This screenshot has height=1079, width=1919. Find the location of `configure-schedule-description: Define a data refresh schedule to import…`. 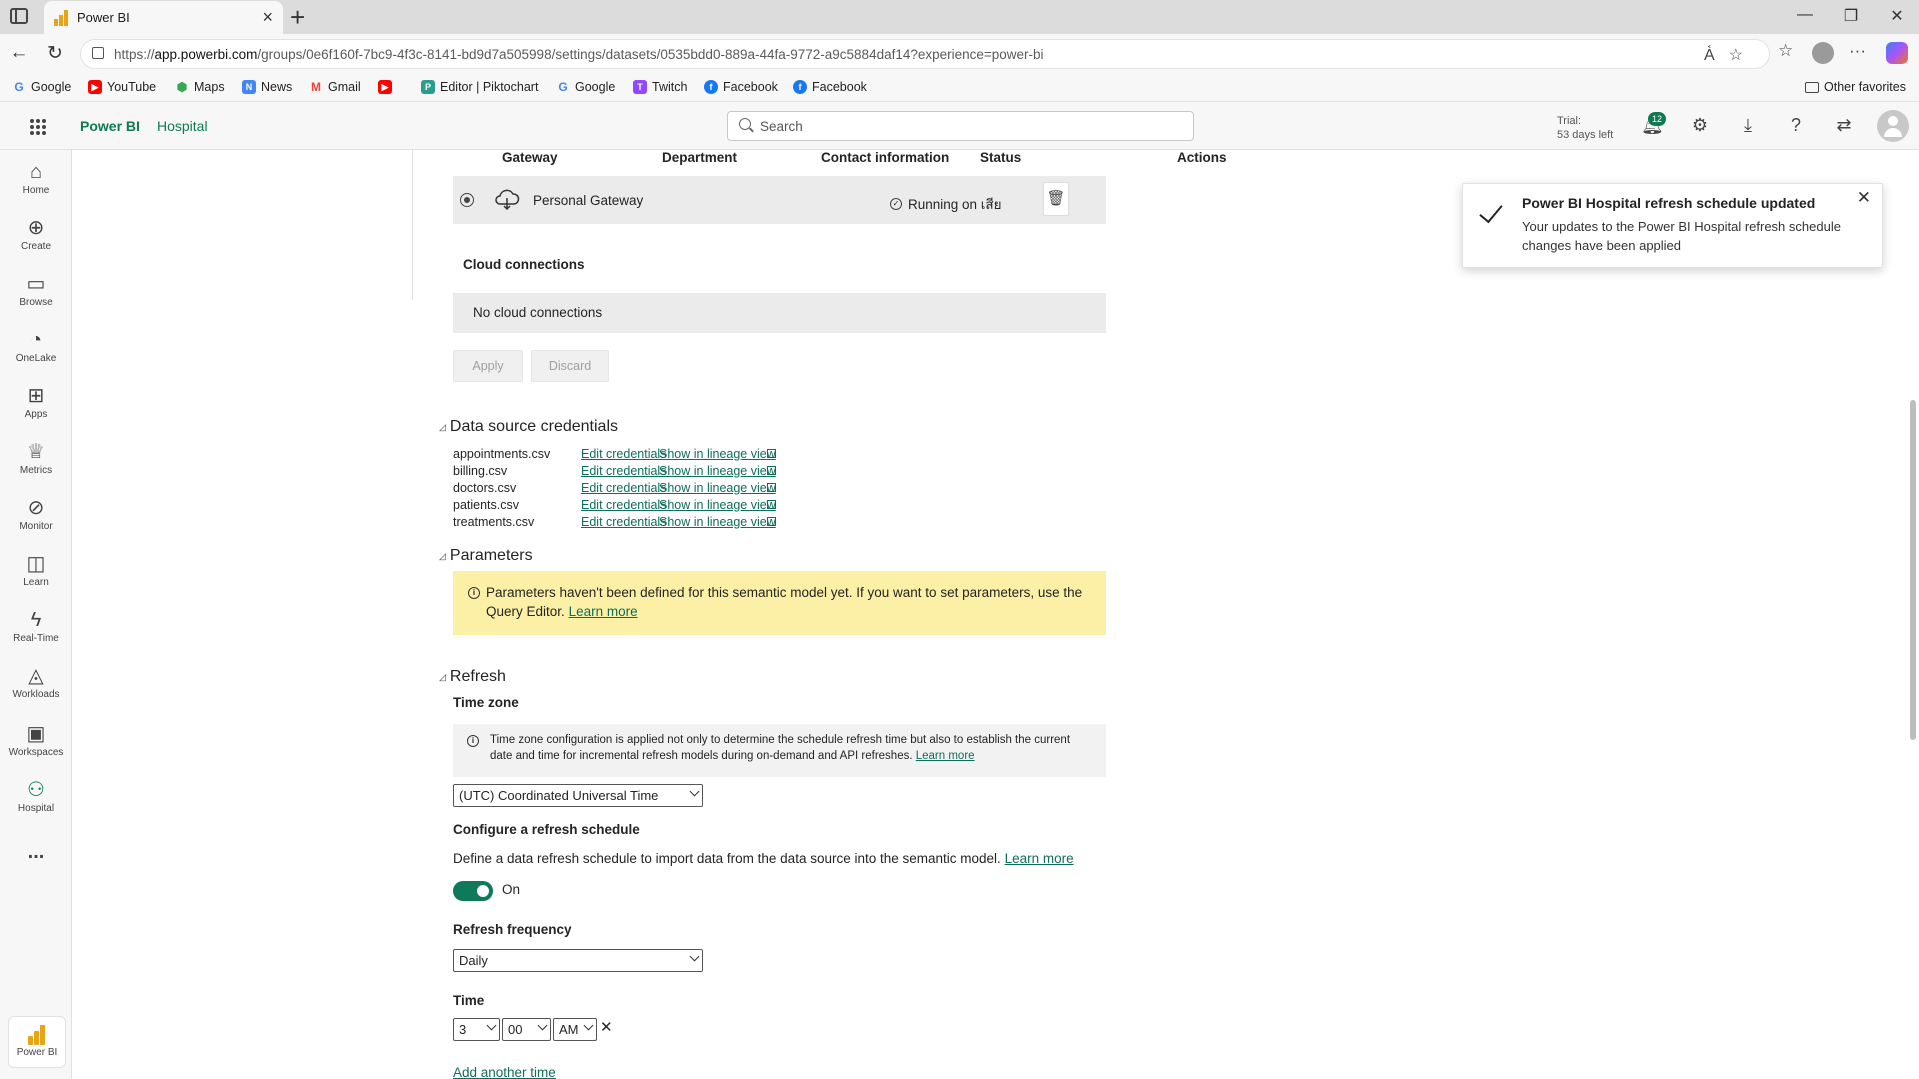

configure-schedule-description: Define a data refresh schedule to import… is located at coordinates (763, 858).